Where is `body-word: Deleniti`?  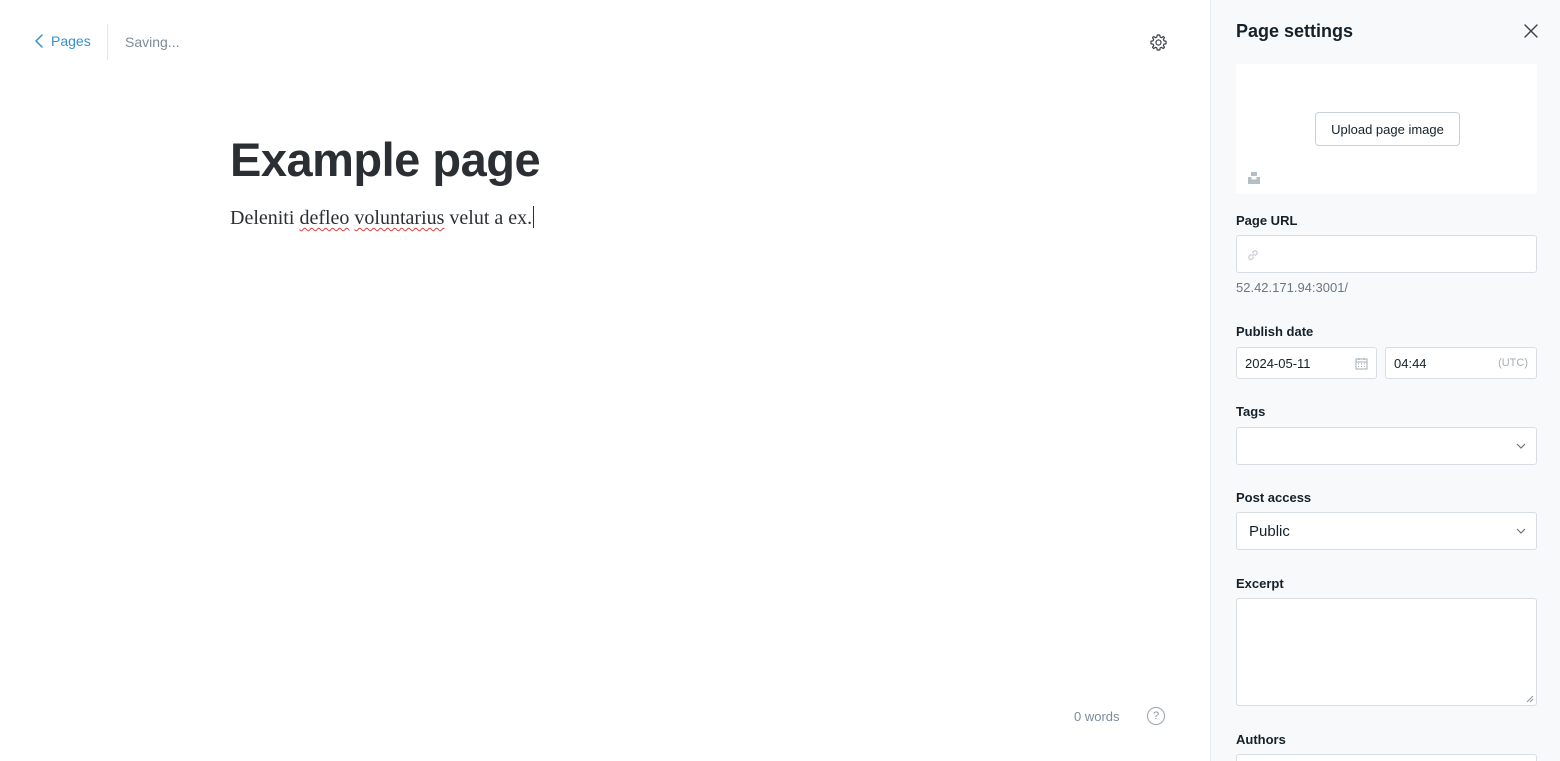
body-word: Deleniti is located at coordinates (262, 218).